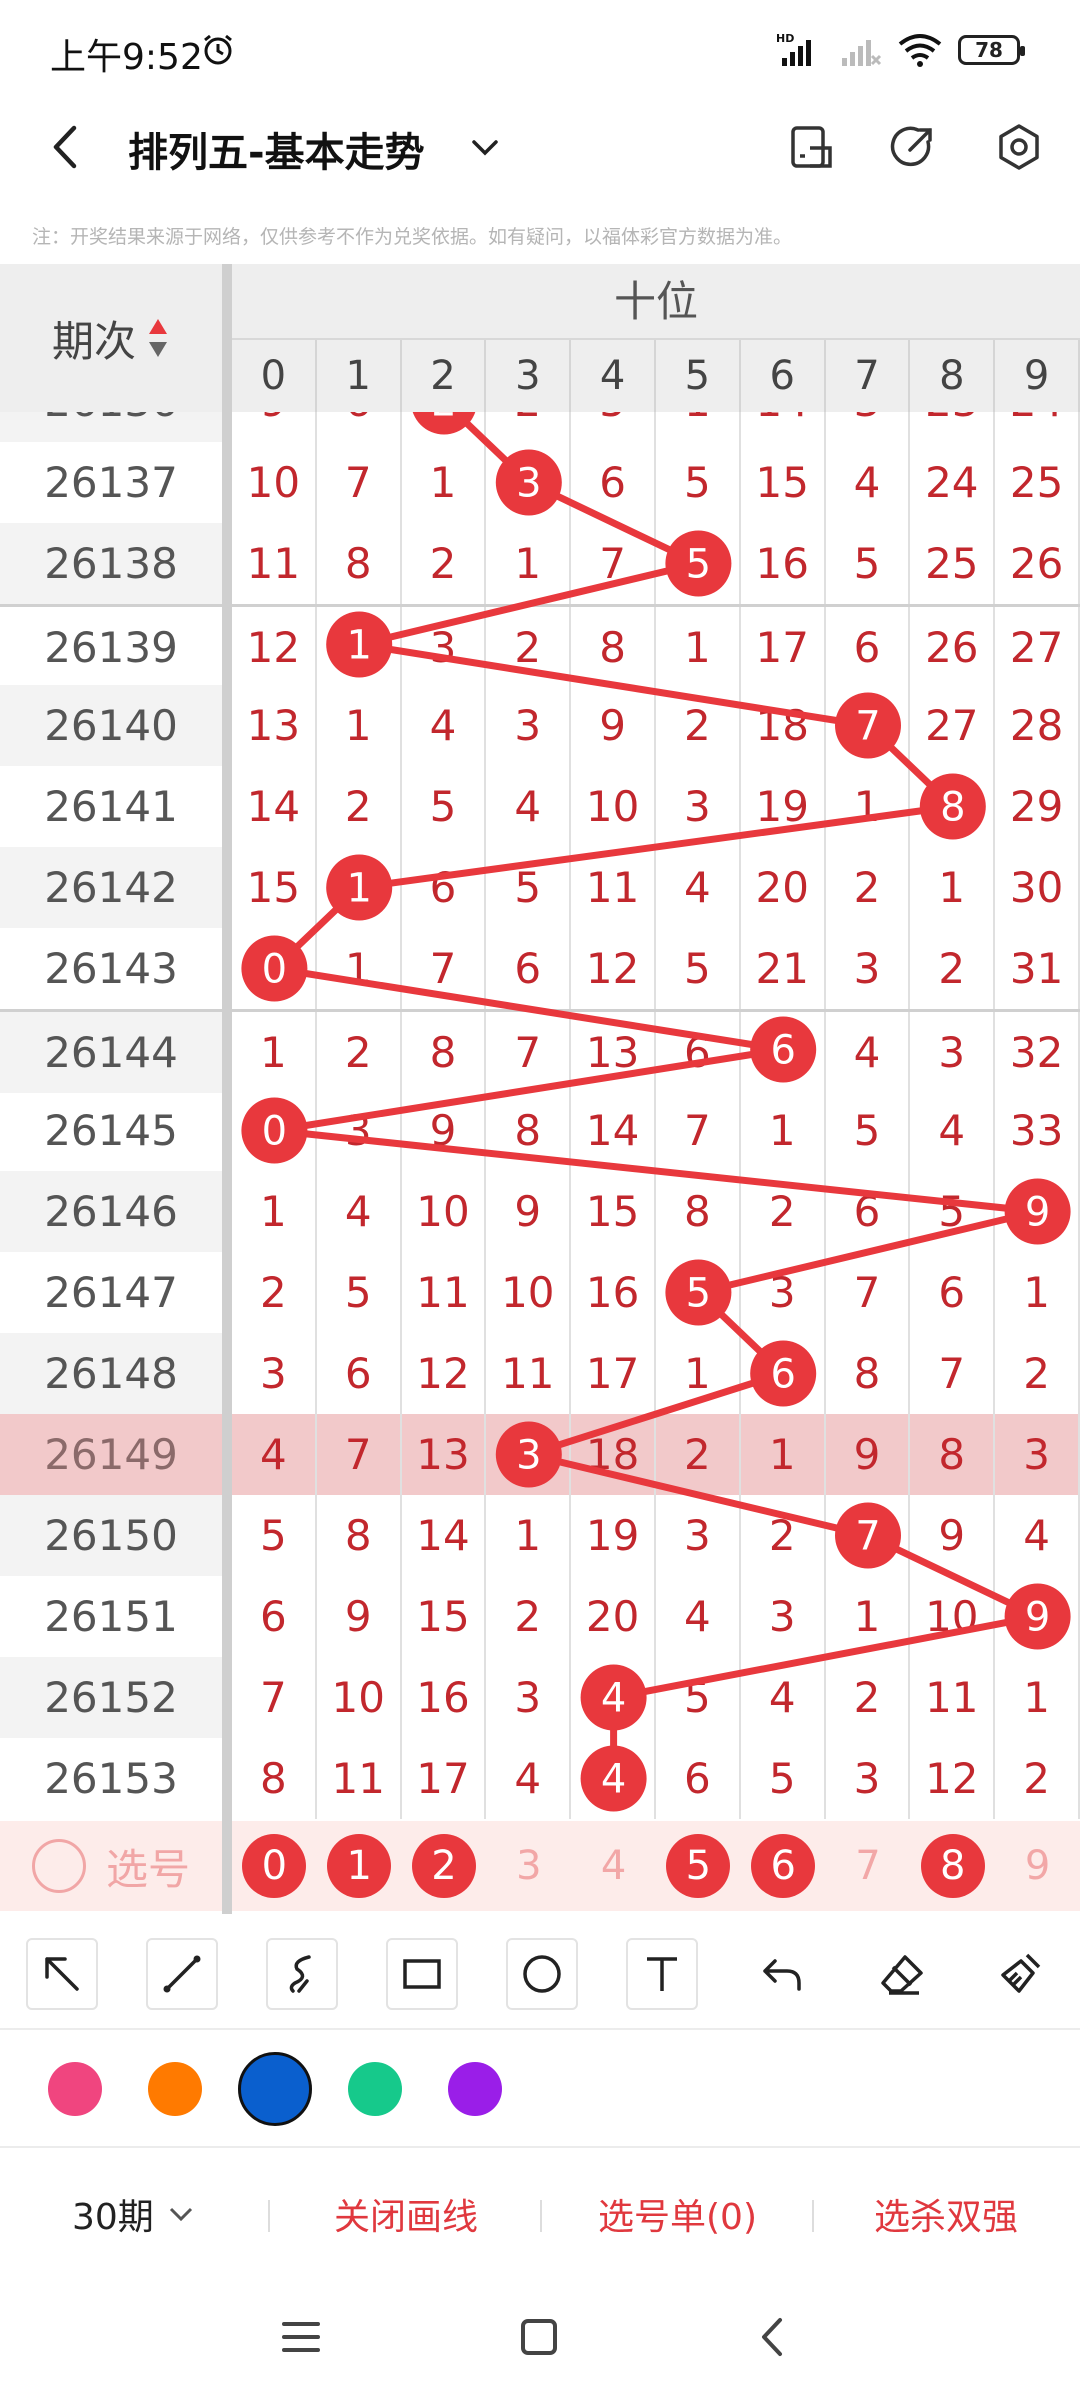 The height and width of the screenshot is (2400, 1080). Describe the element at coordinates (1037, 1866) in the screenshot. I see `pick-digit-9: 9` at that location.